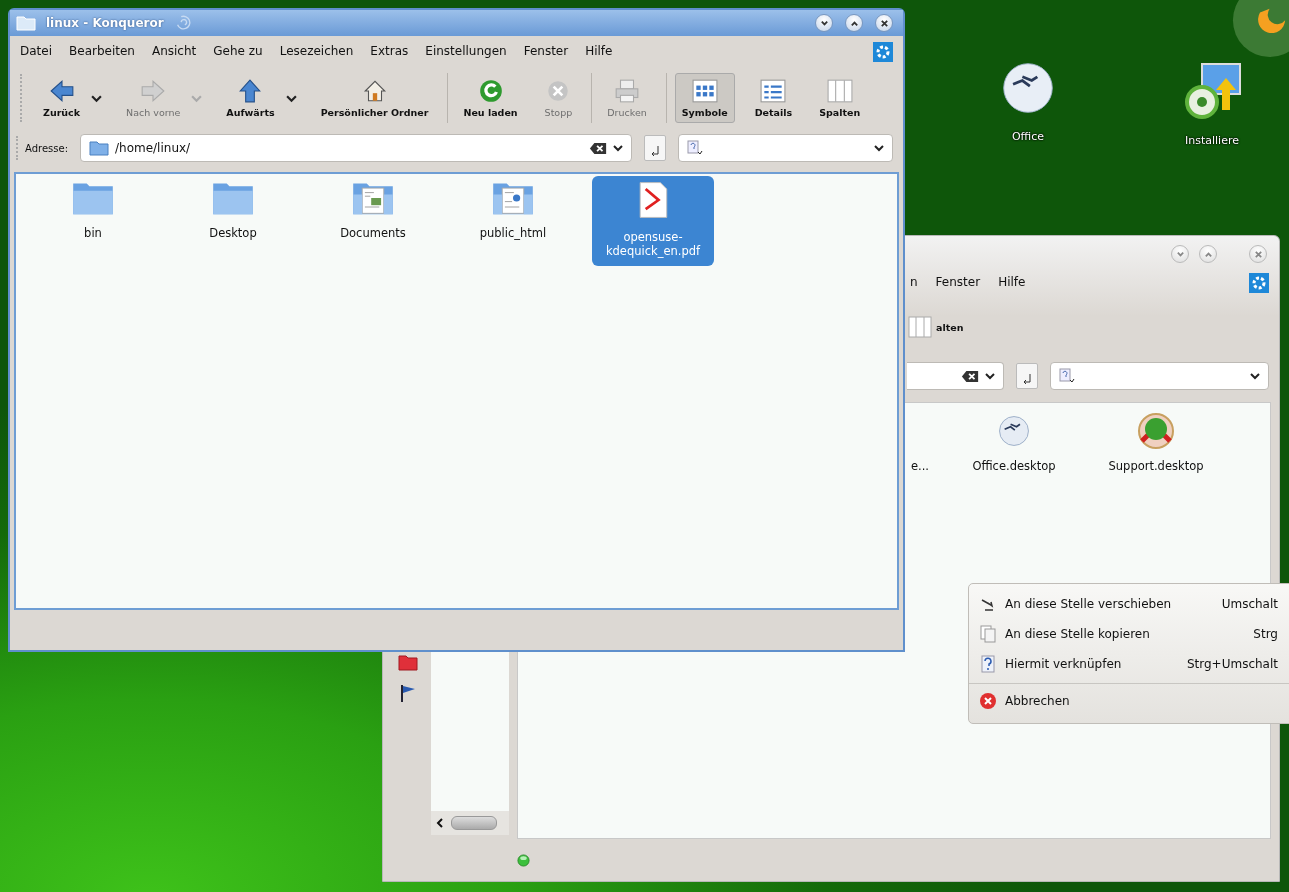 This screenshot has width=1289, height=892. What do you see at coordinates (1014, 466) in the screenshot?
I see `file-name: Office.desktop` at bounding box center [1014, 466].